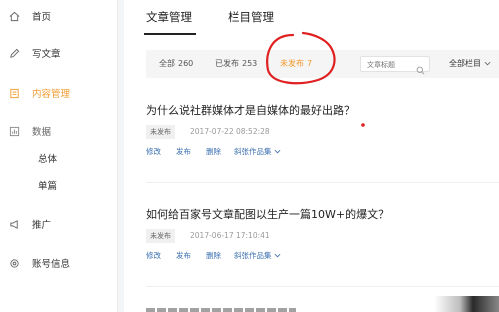  Describe the element at coordinates (420, 67) in the screenshot. I see `search-icon` at that location.